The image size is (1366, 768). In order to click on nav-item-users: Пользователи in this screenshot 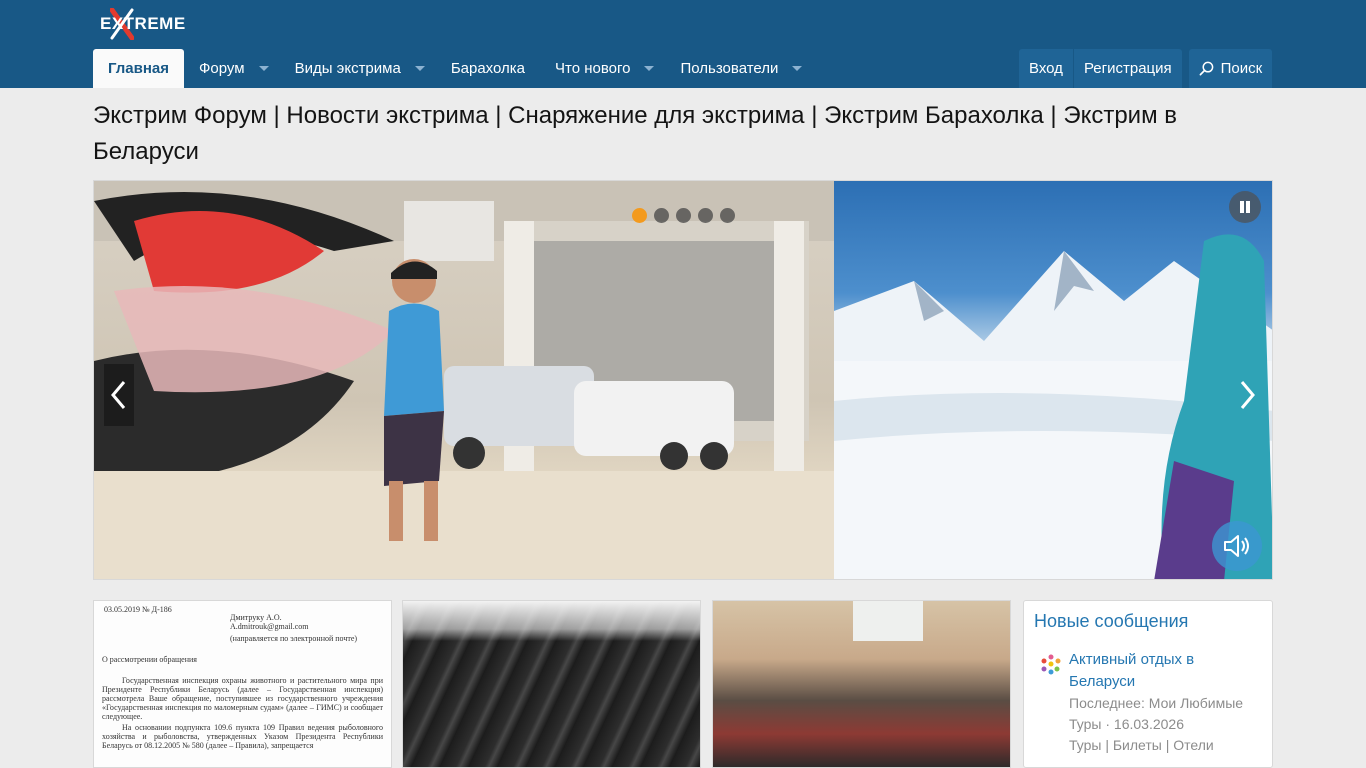, I will do `click(739, 68)`.